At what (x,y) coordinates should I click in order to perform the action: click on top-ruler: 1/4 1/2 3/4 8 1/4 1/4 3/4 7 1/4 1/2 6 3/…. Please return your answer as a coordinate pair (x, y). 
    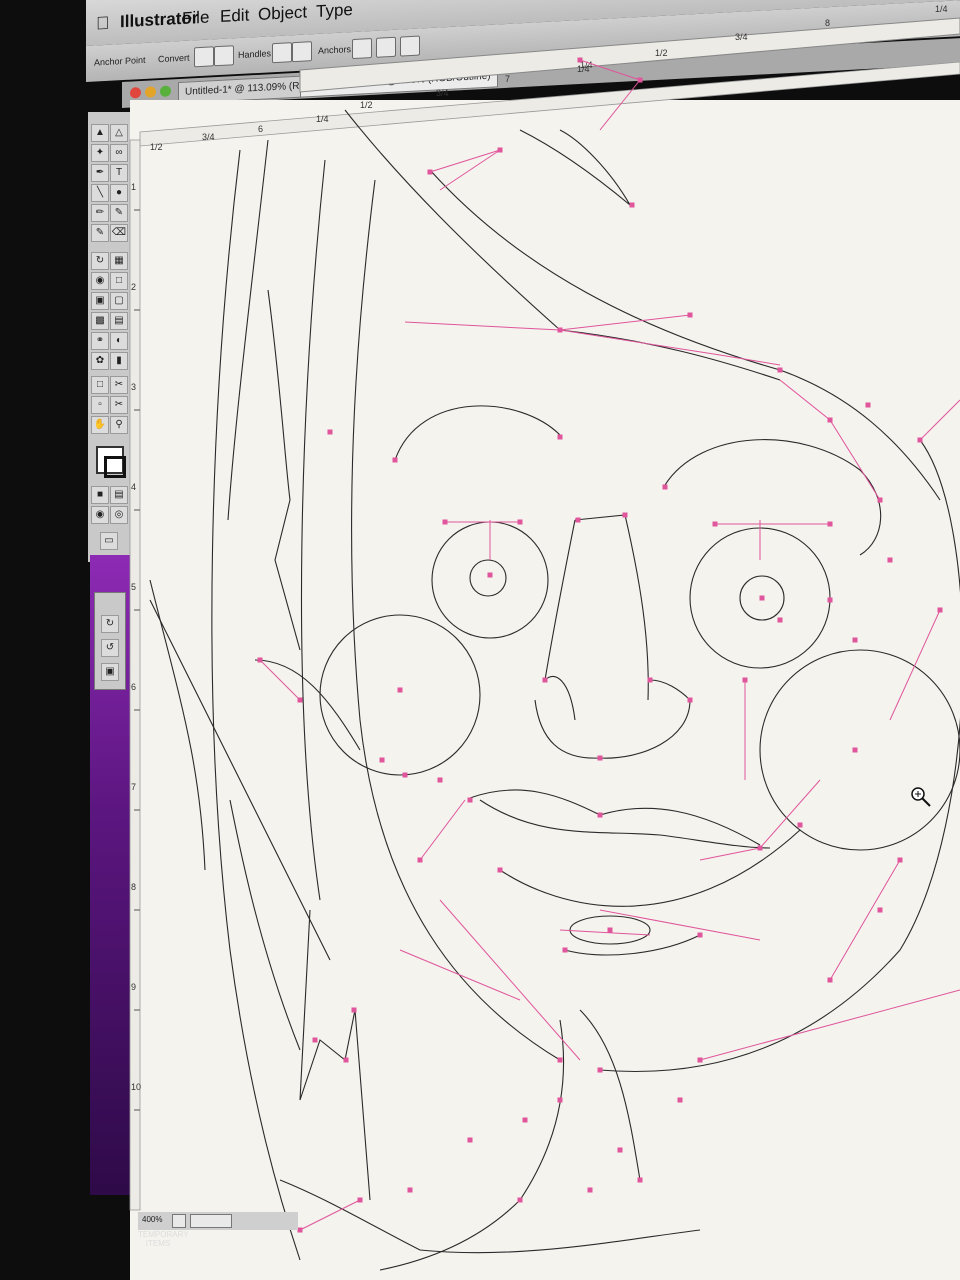
    Looking at the image, I should click on (549, 78).